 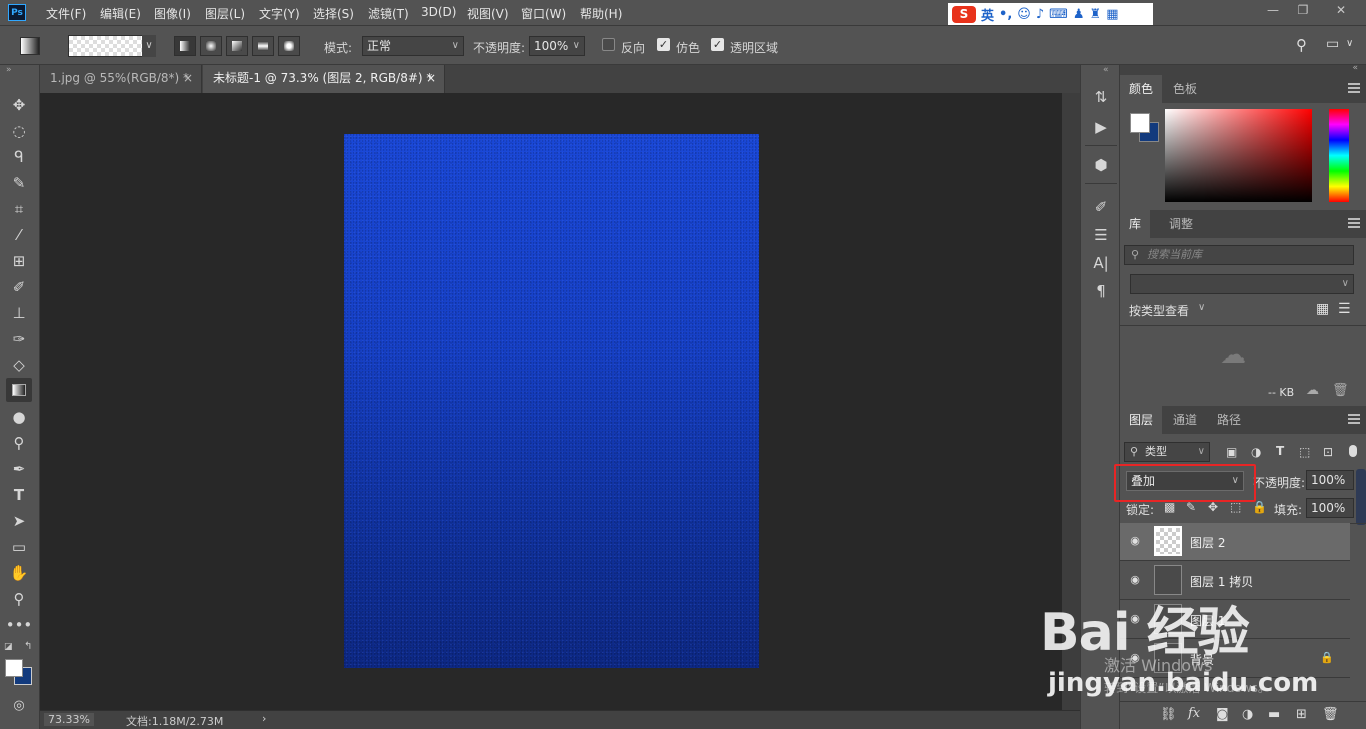 What do you see at coordinates (1353, 451) in the screenshot?
I see `filter-toggle` at bounding box center [1353, 451].